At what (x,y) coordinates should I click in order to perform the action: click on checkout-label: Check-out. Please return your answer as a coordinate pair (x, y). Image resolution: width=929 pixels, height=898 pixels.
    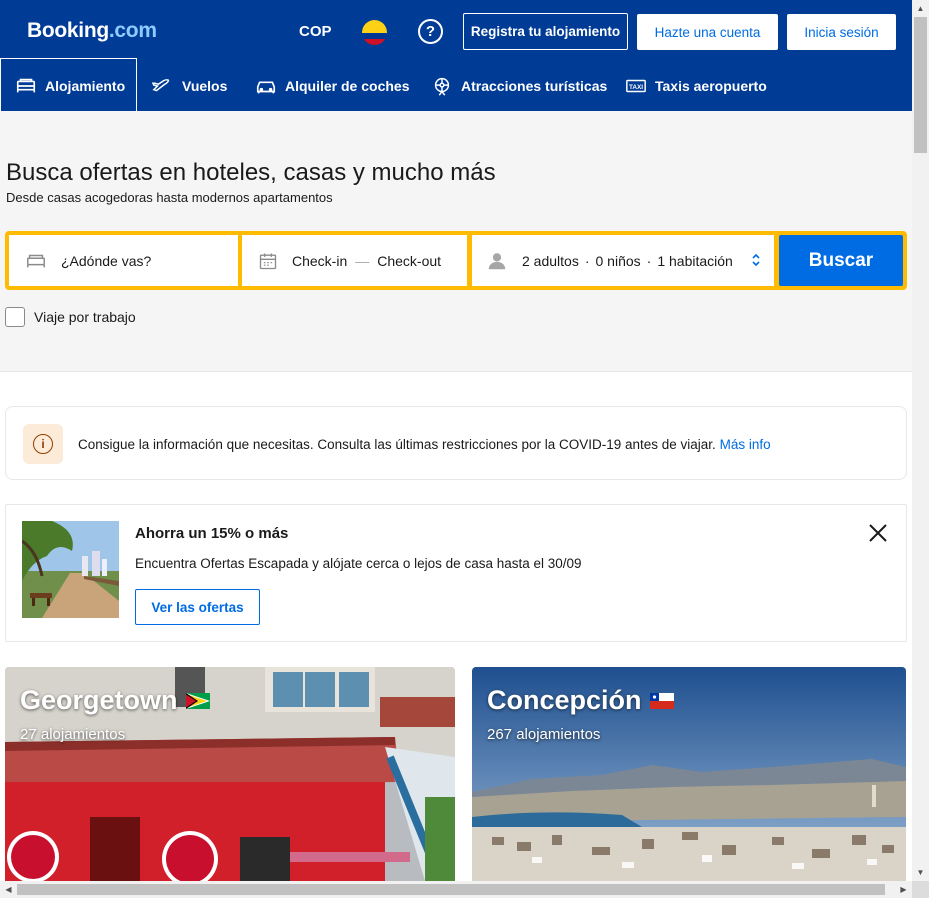
    Looking at the image, I should click on (409, 260).